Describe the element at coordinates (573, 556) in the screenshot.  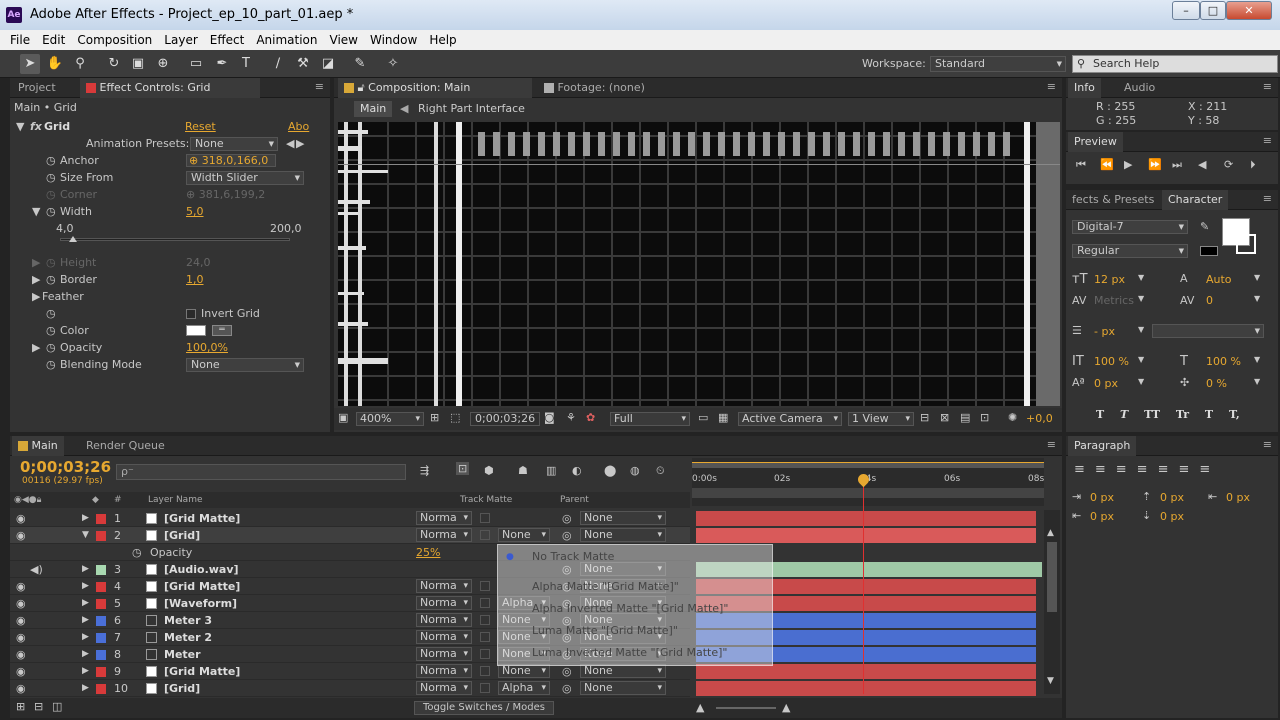
I see `menu-no-track-matte: No Track Matte` at that location.